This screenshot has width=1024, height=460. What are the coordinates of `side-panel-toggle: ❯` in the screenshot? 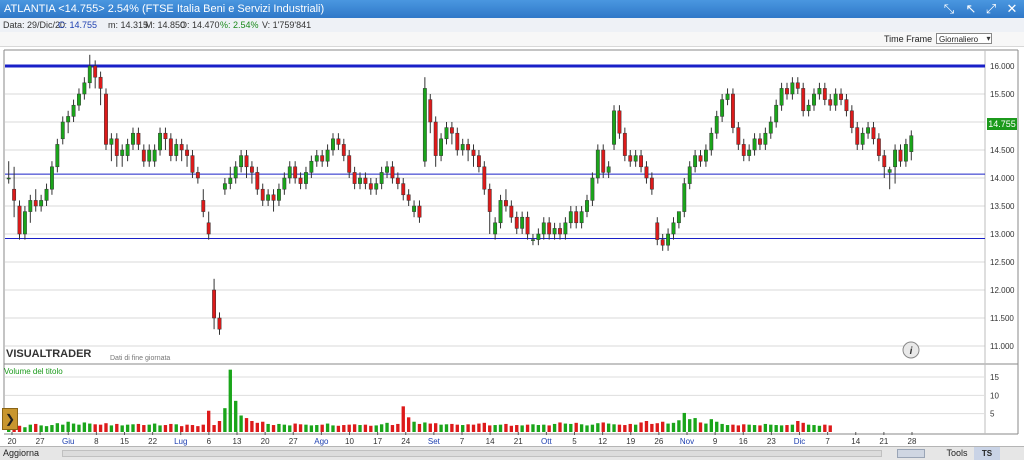 It's located at (10, 419).